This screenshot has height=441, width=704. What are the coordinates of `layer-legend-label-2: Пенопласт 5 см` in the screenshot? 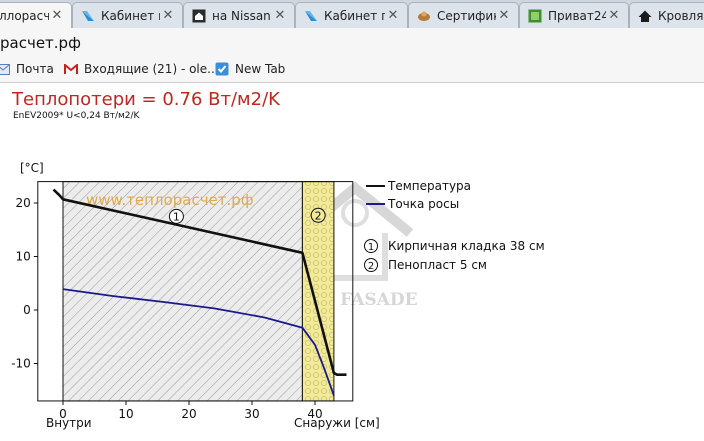 It's located at (437, 265).